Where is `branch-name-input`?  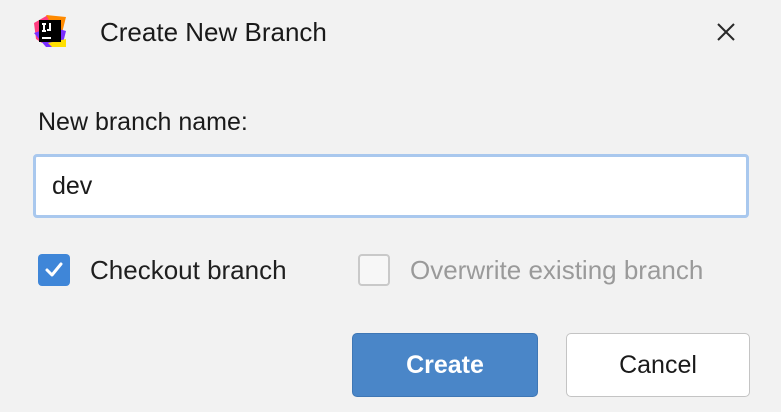
branch-name-input is located at coordinates (391, 186).